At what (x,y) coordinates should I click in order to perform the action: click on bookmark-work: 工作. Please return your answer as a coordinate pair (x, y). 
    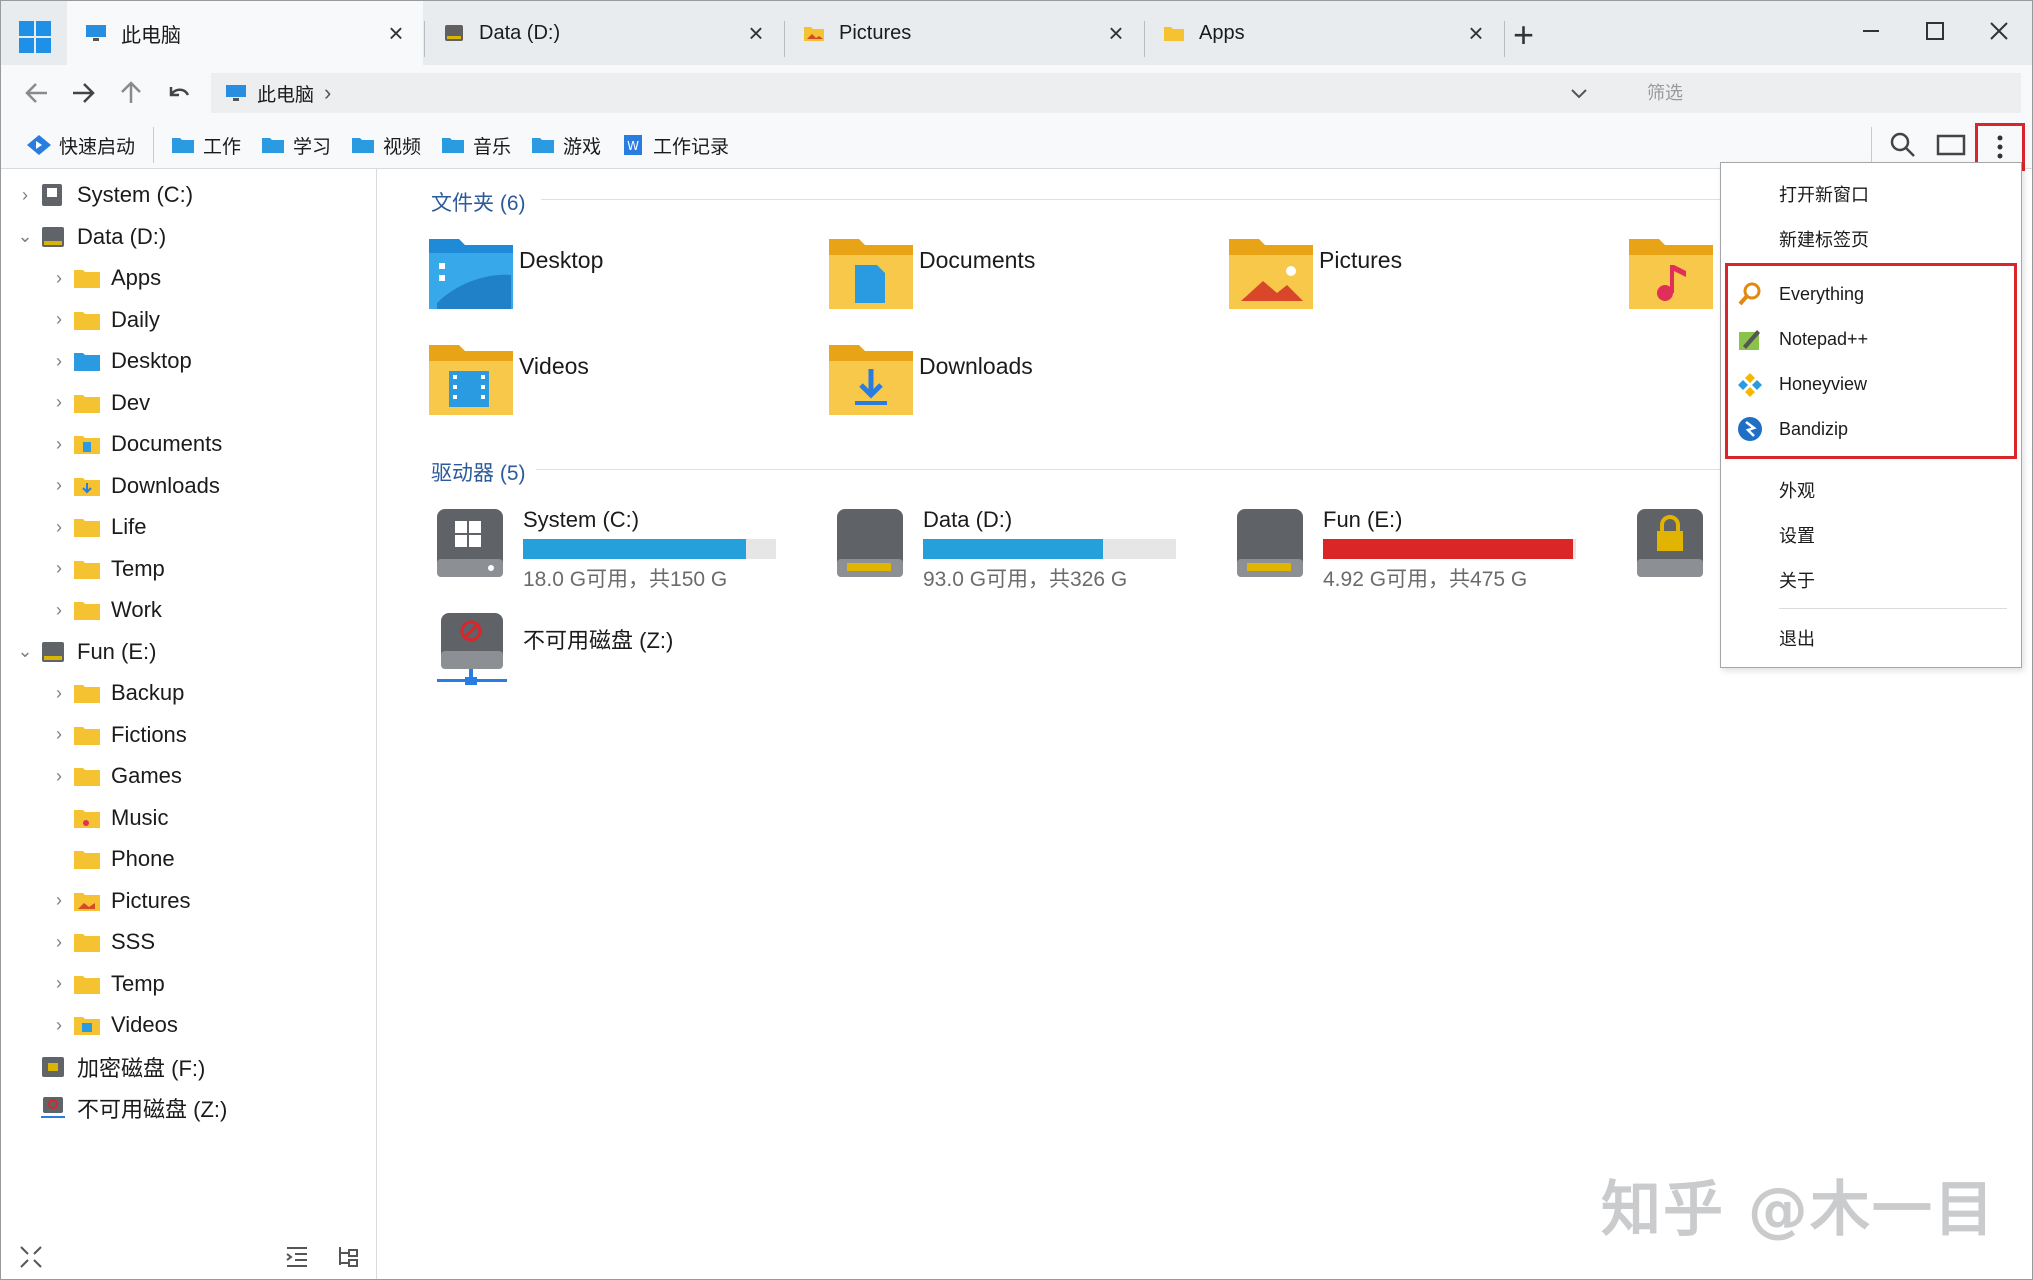
    Looking at the image, I should click on (206, 145).